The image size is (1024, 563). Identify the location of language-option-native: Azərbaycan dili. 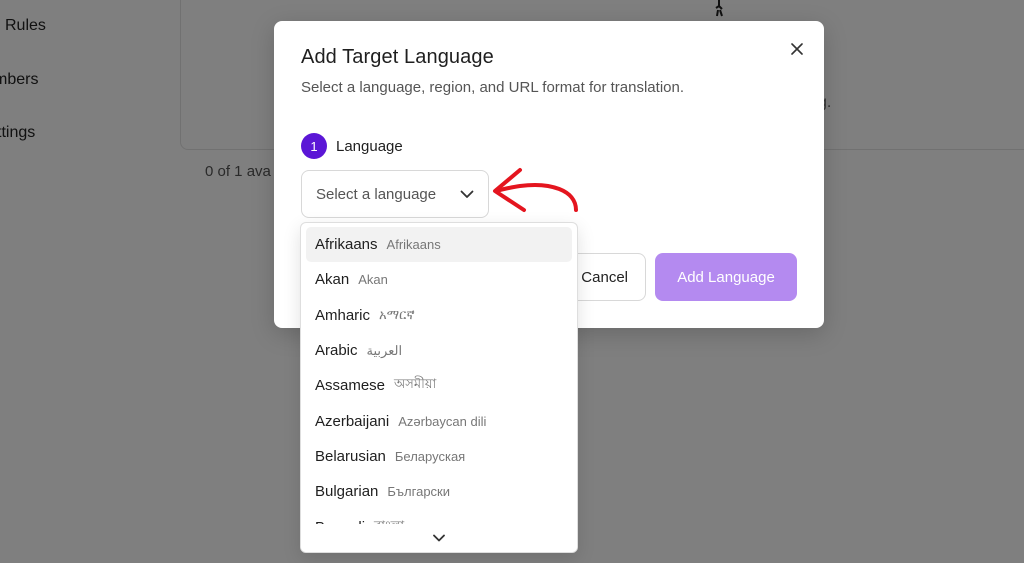
(442, 421).